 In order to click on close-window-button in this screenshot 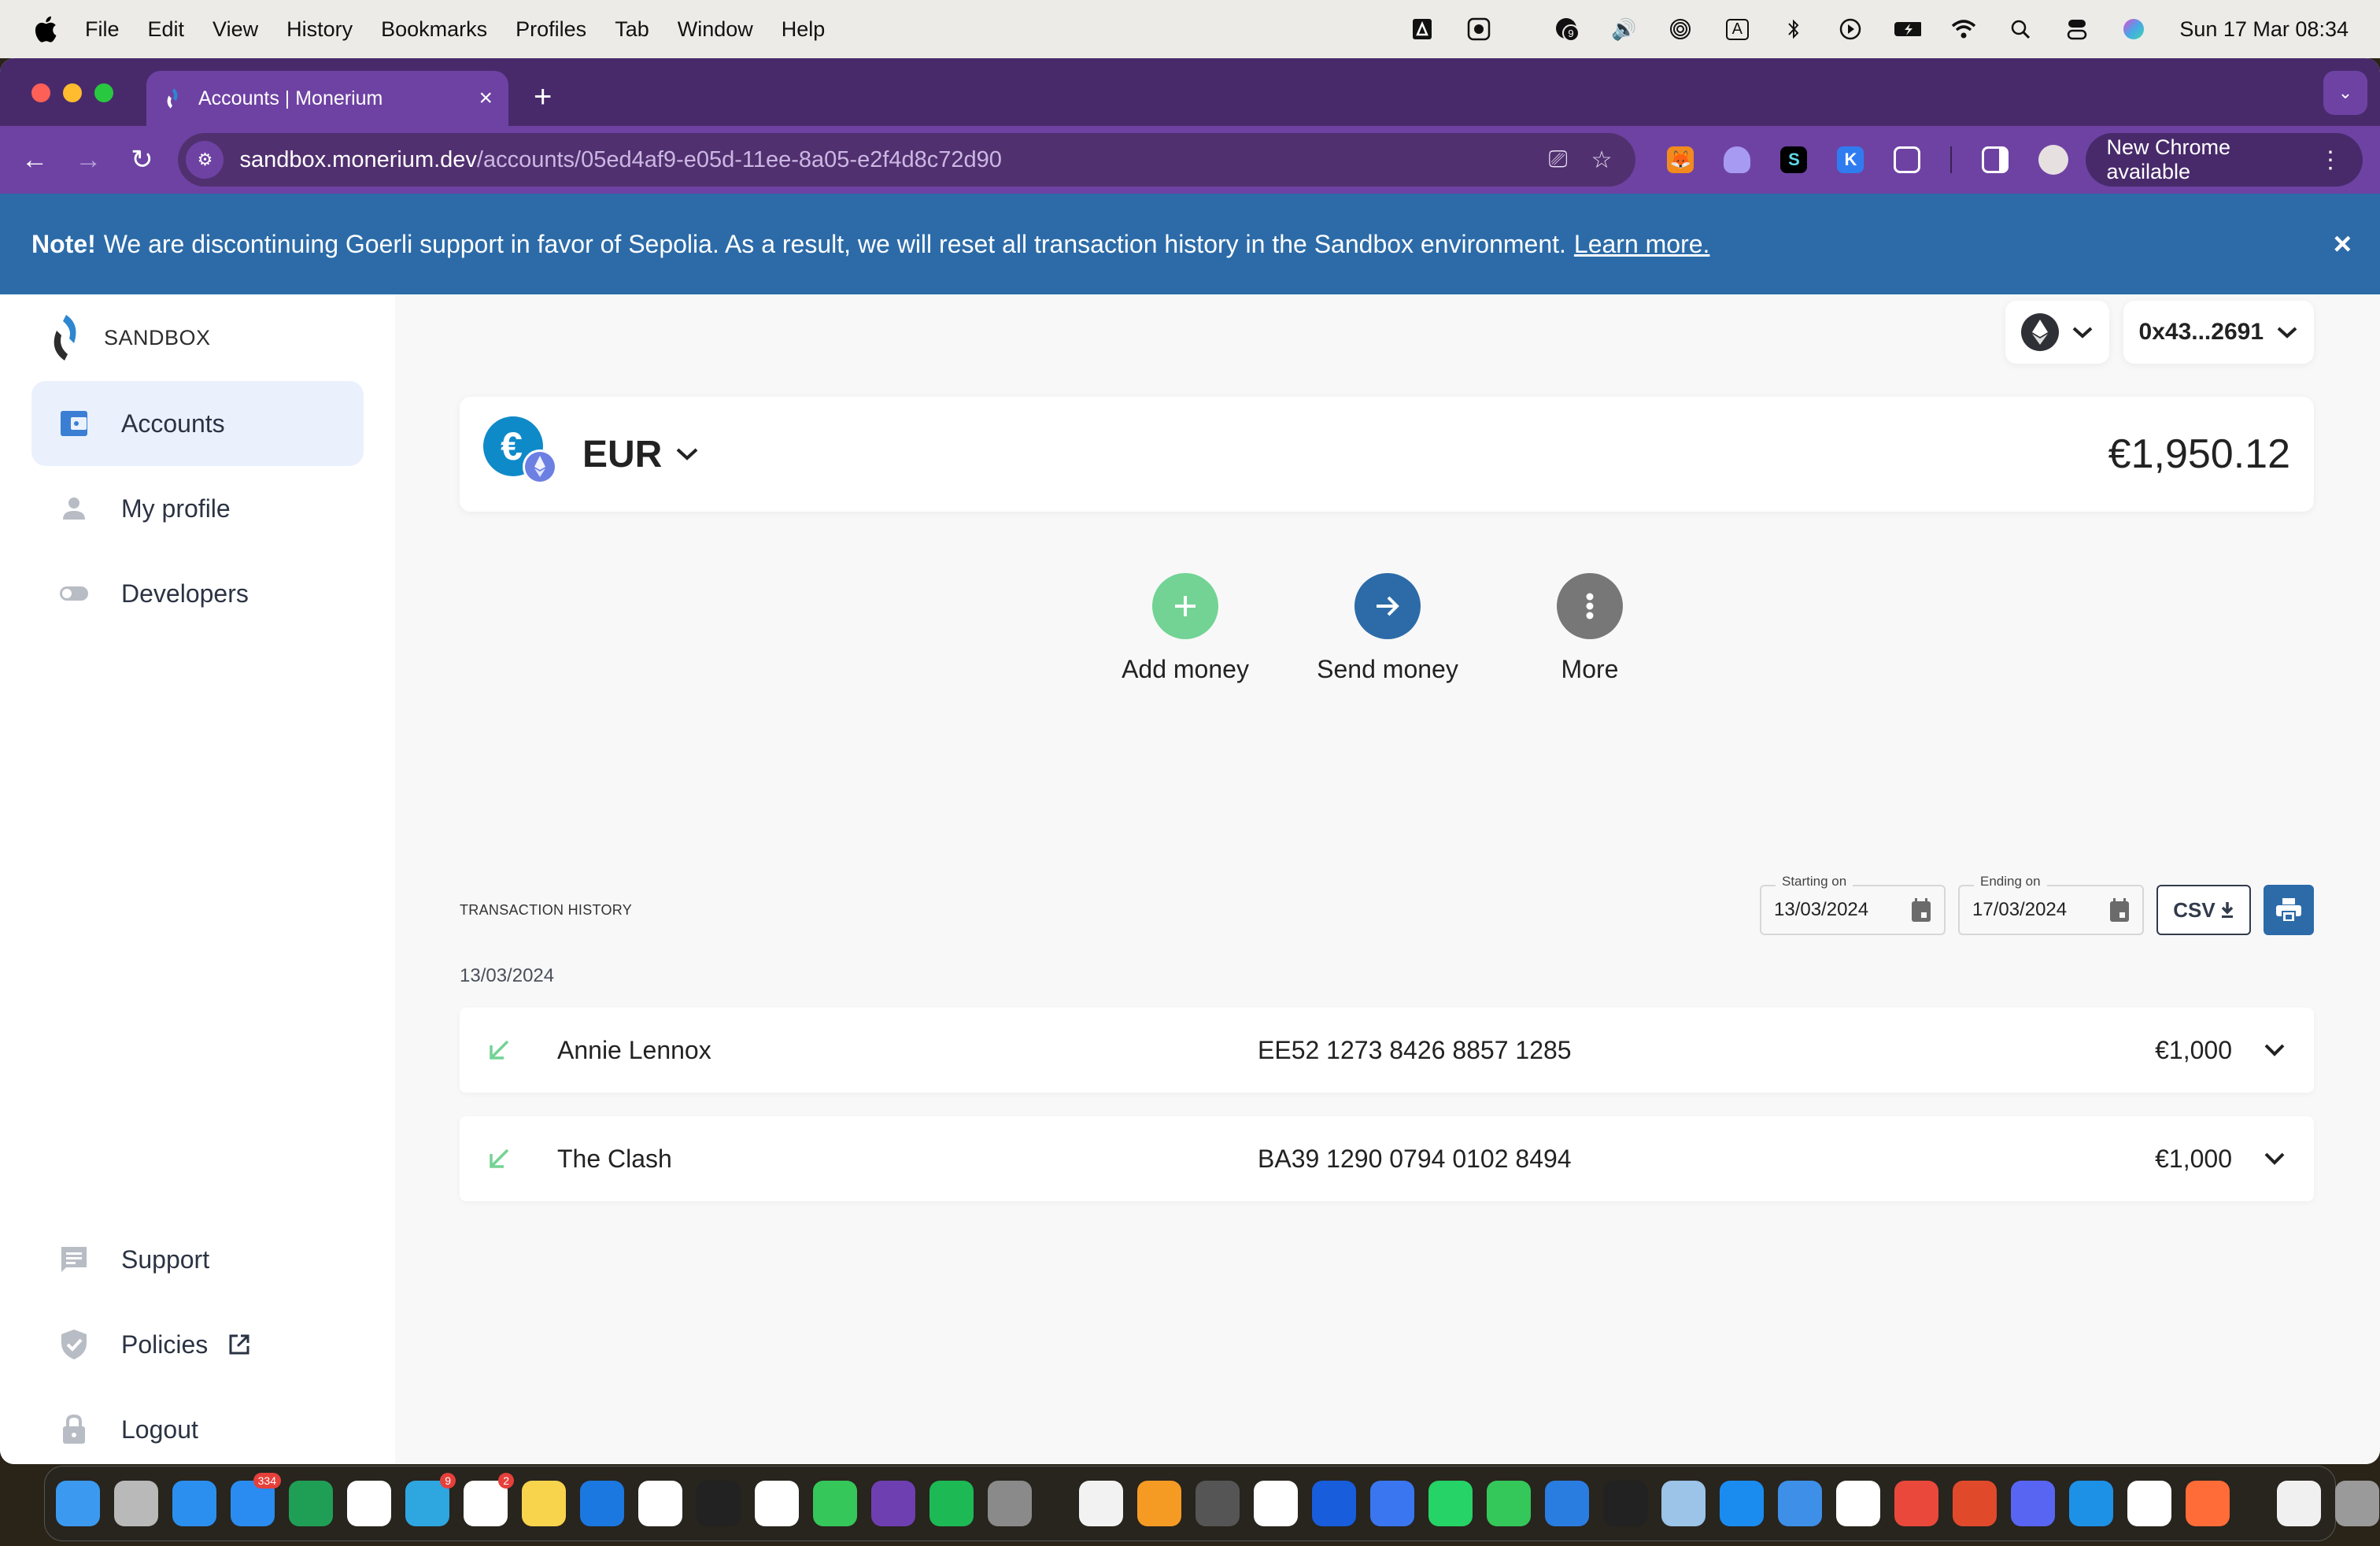, I will do `click(40, 93)`.